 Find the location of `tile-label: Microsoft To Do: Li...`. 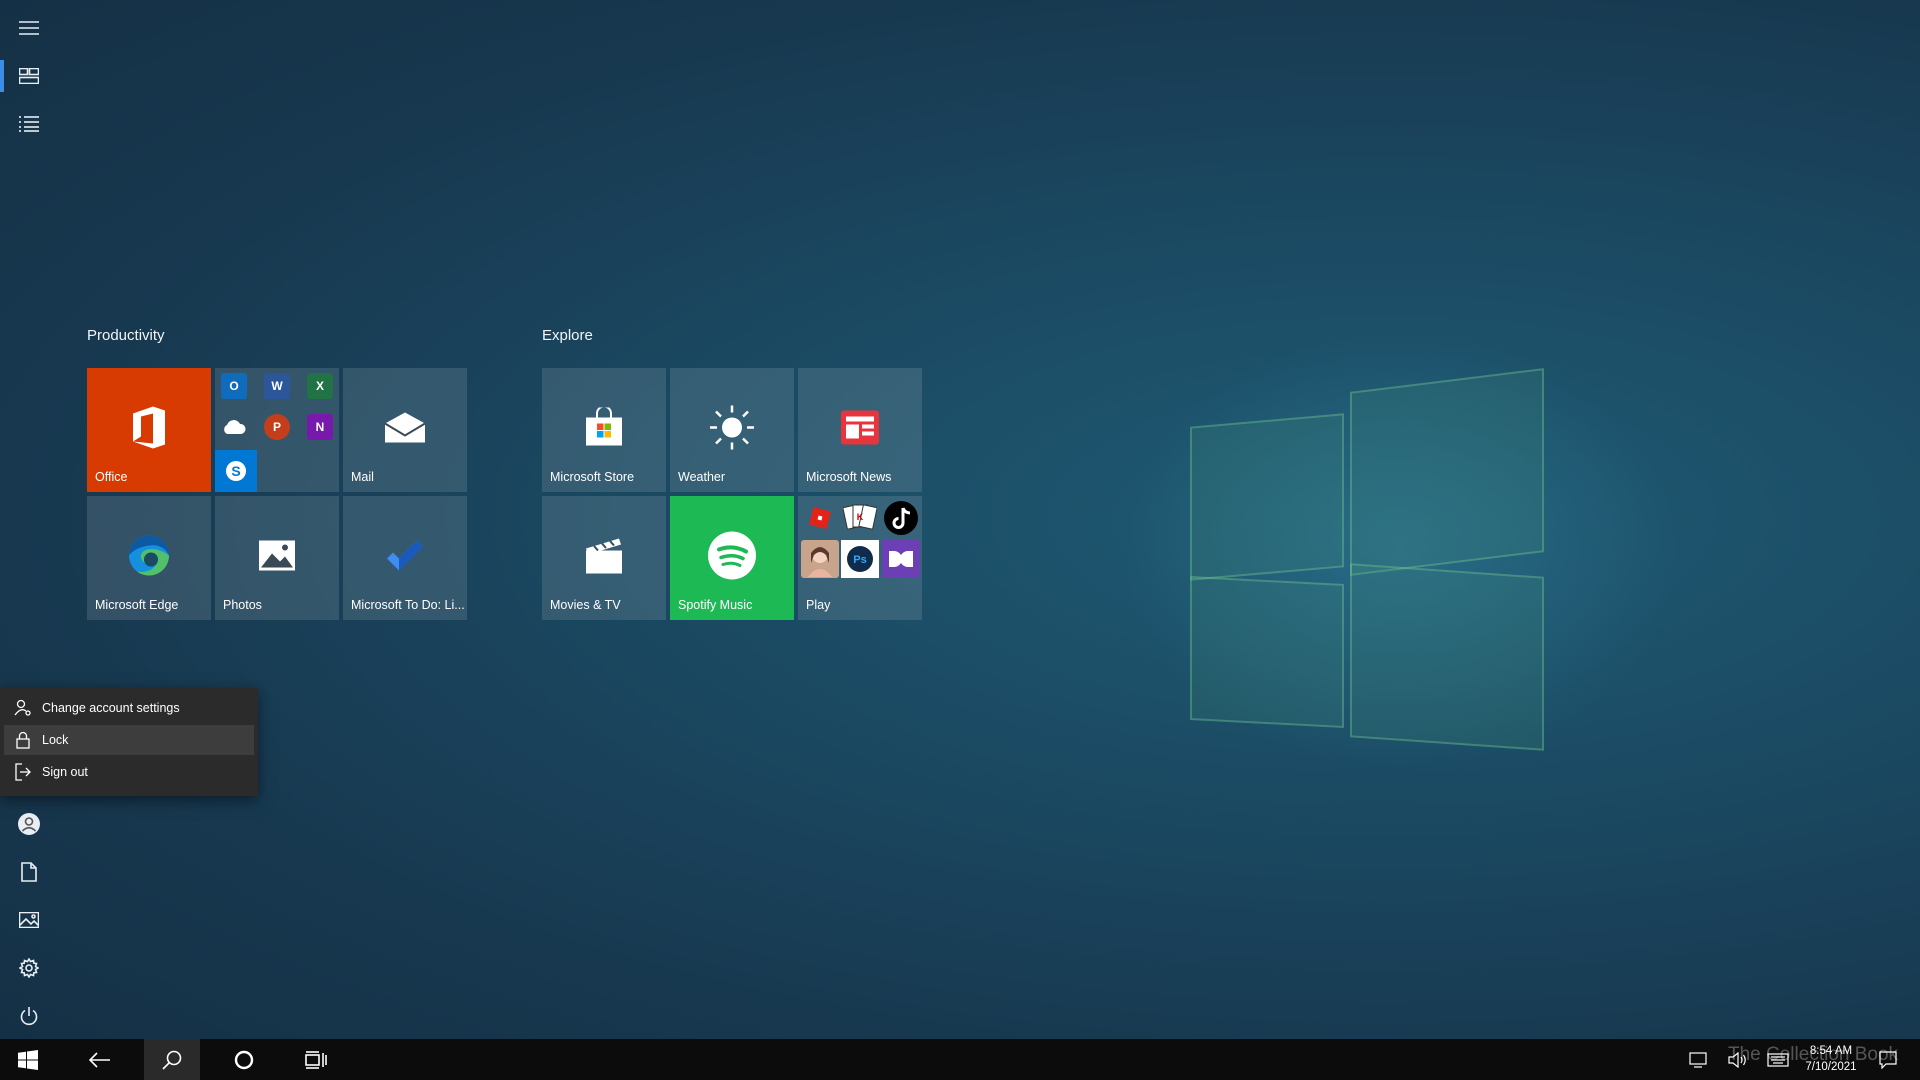

tile-label: Microsoft To Do: Li... is located at coordinates (408, 605).